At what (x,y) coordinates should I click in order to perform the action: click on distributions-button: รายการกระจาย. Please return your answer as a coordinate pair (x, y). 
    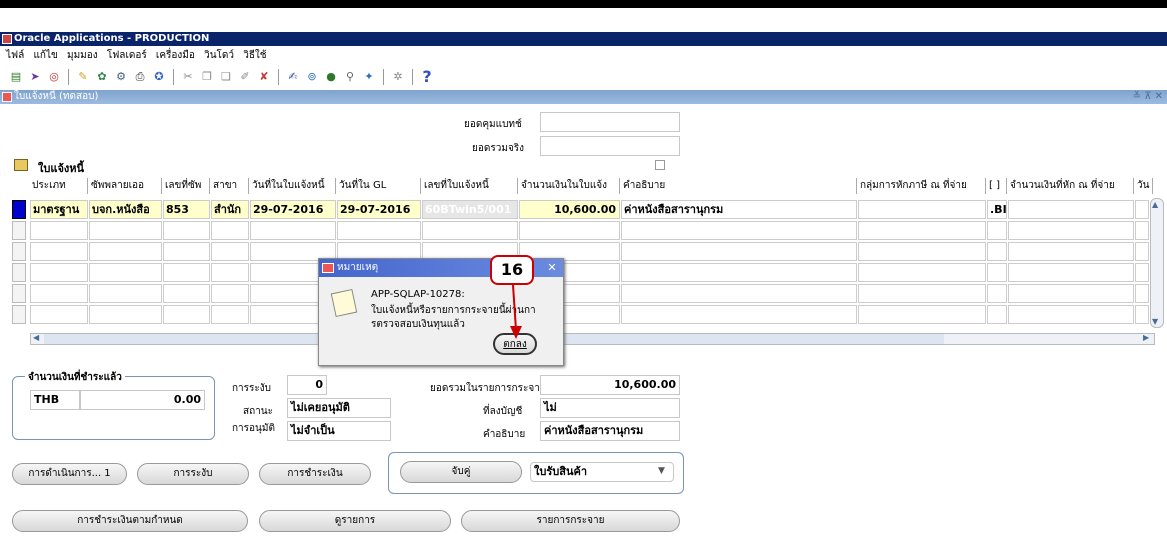
    Looking at the image, I should click on (570, 521).